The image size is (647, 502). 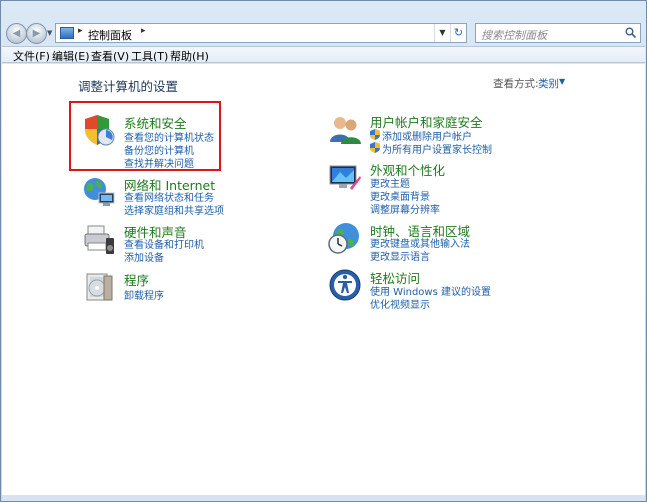 I want to click on menu-help: 帮助(H), so click(x=189, y=56).